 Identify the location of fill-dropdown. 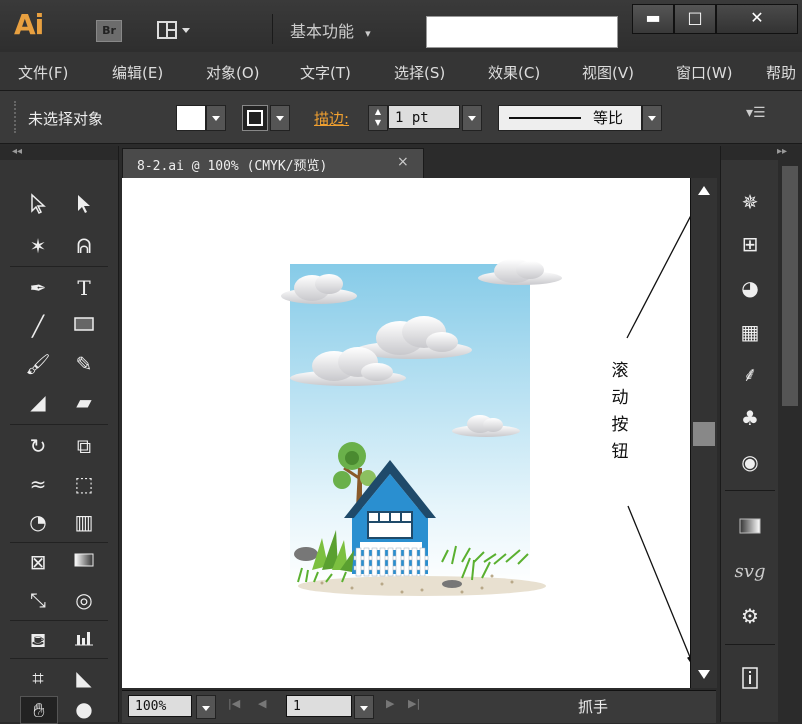
(216, 118).